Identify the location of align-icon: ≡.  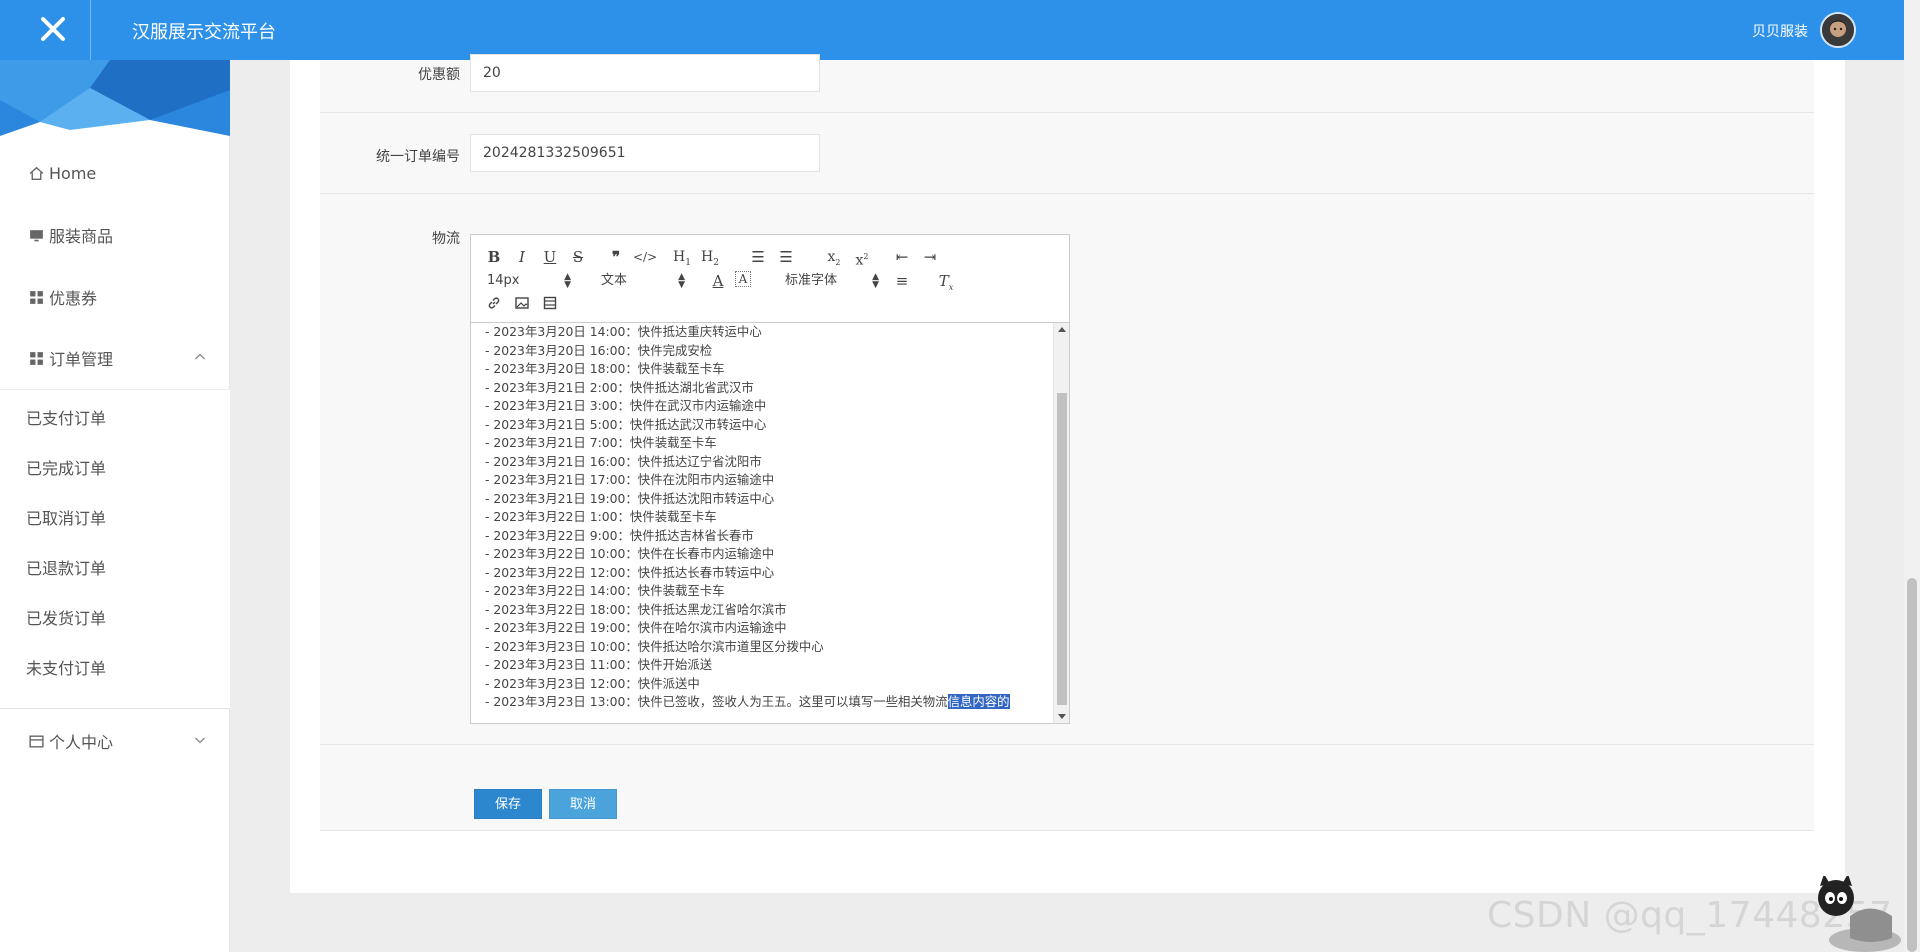
(902, 281).